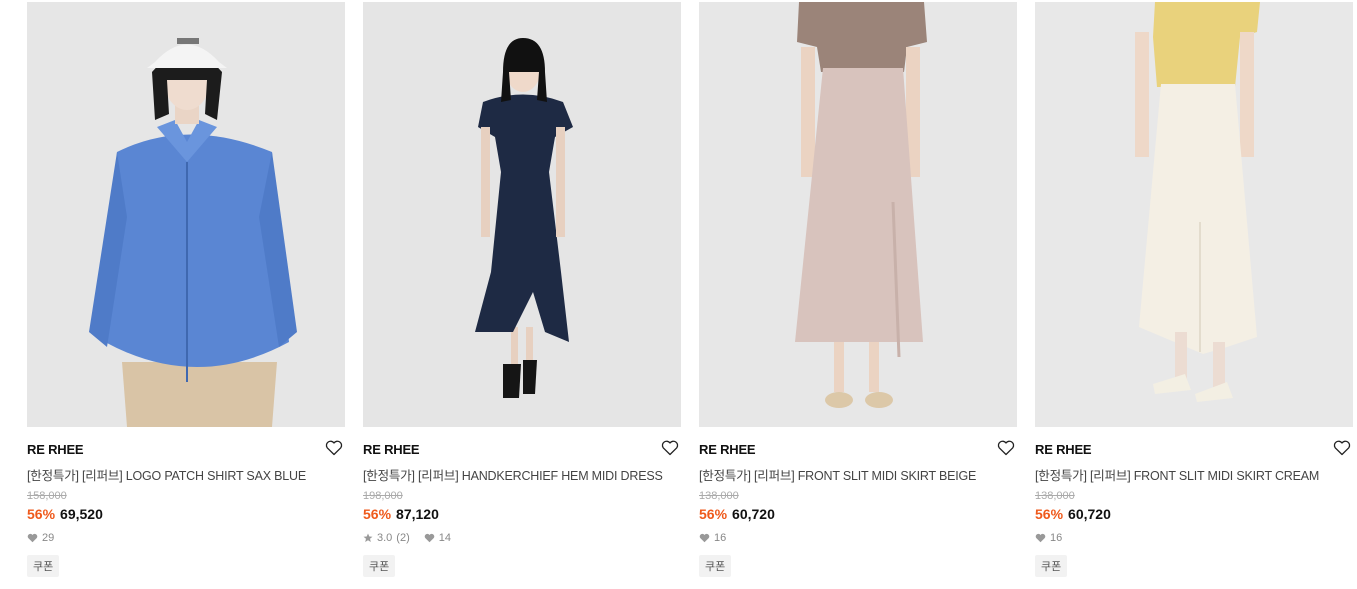 The image size is (1357, 589). What do you see at coordinates (383, 496) in the screenshot?
I see `original-price: 198,000` at bounding box center [383, 496].